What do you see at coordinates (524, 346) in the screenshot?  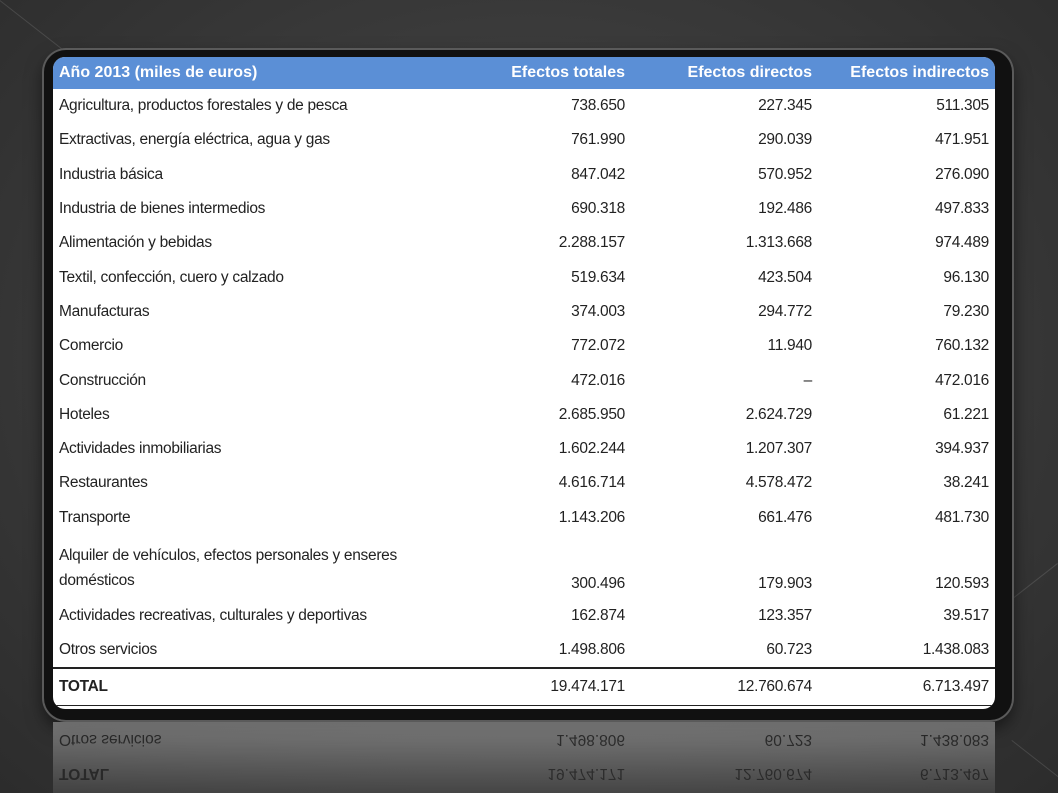 I see `table-row: Comercio 772.072 11.940 760.132` at bounding box center [524, 346].